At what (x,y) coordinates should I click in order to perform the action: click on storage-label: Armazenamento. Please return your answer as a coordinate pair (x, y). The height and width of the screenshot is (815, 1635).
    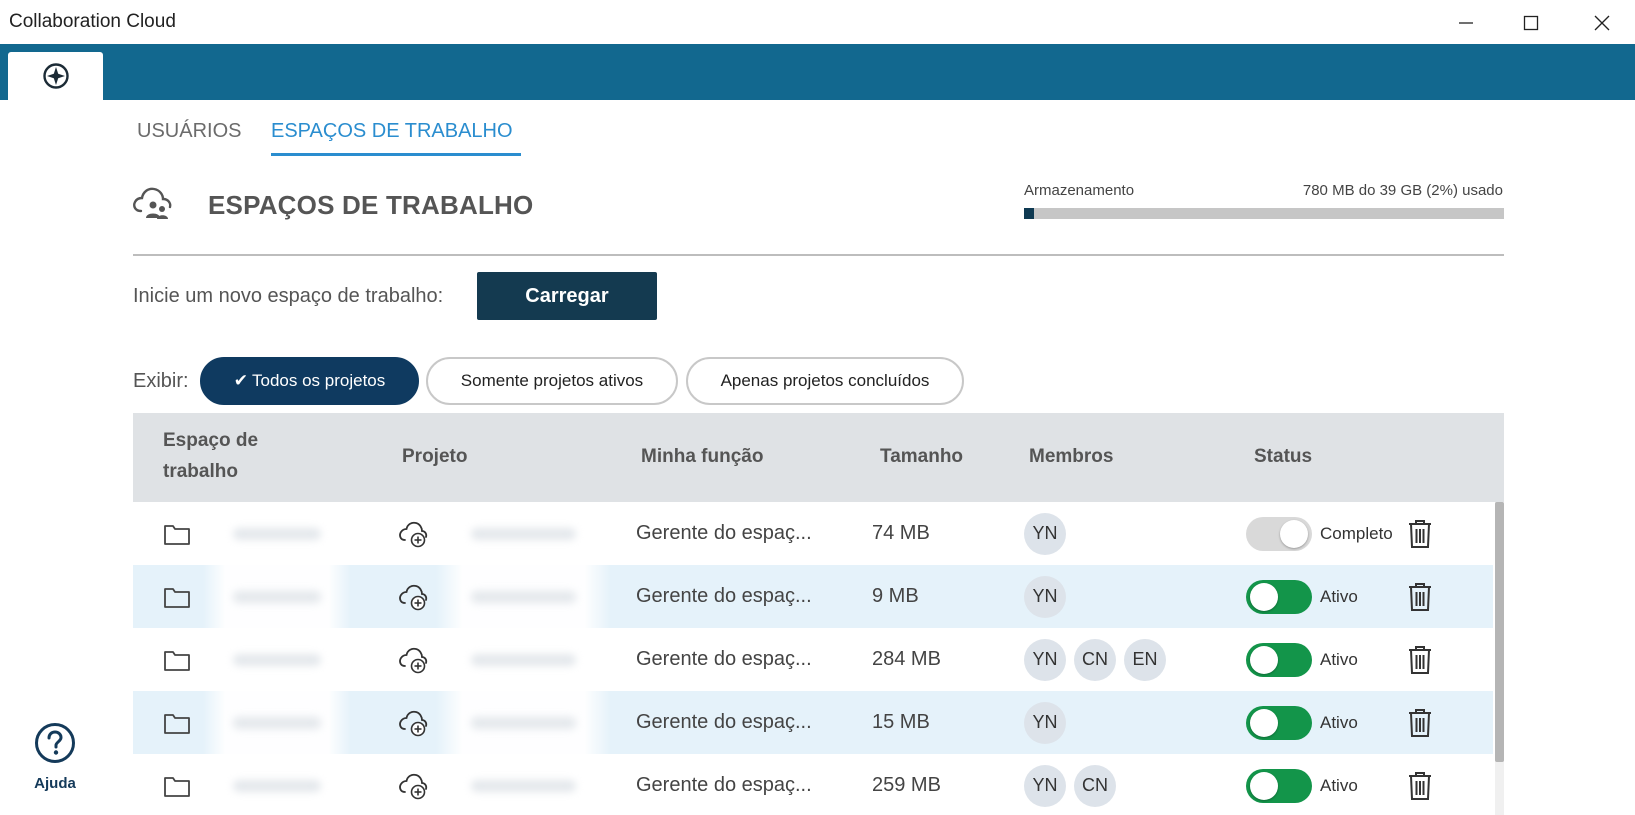
    Looking at the image, I should click on (1079, 190).